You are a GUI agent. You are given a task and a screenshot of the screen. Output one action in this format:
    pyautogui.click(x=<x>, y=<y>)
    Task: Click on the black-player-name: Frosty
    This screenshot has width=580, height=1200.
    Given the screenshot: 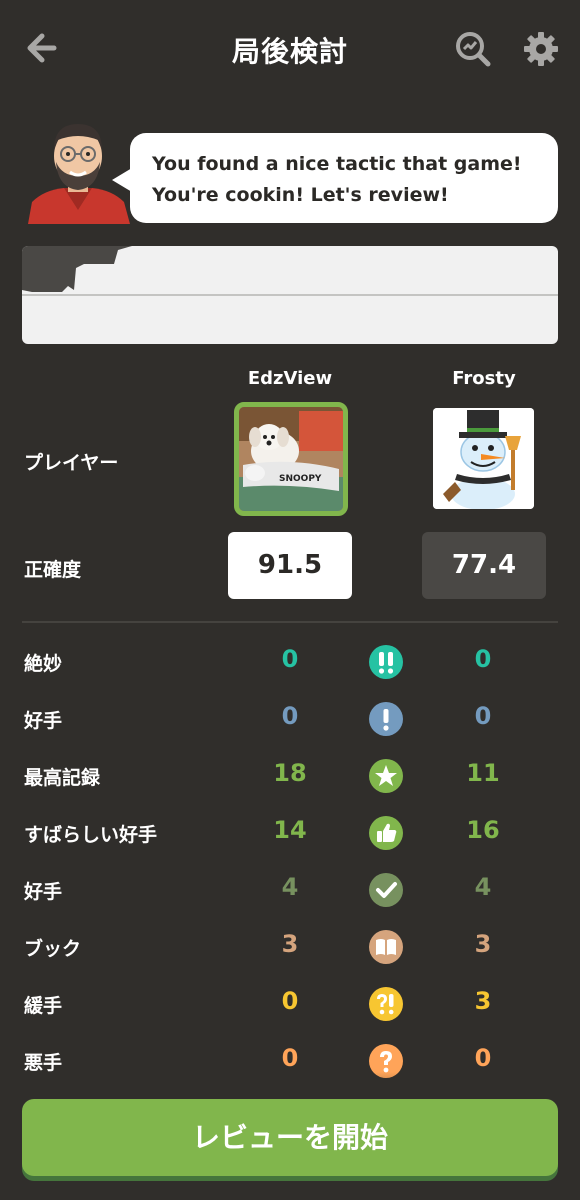 What is the action you would take?
    pyautogui.click(x=484, y=378)
    